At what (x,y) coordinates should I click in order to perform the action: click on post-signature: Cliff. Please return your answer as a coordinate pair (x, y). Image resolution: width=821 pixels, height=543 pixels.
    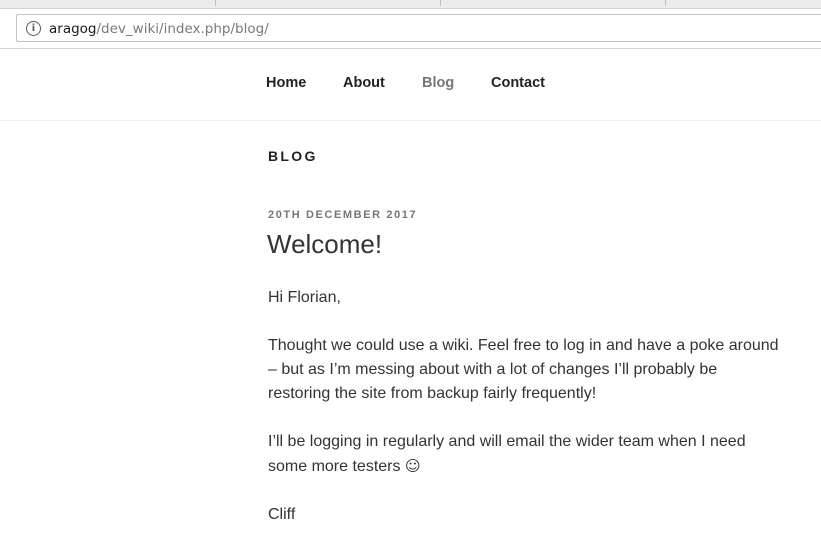
    Looking at the image, I should click on (282, 514).